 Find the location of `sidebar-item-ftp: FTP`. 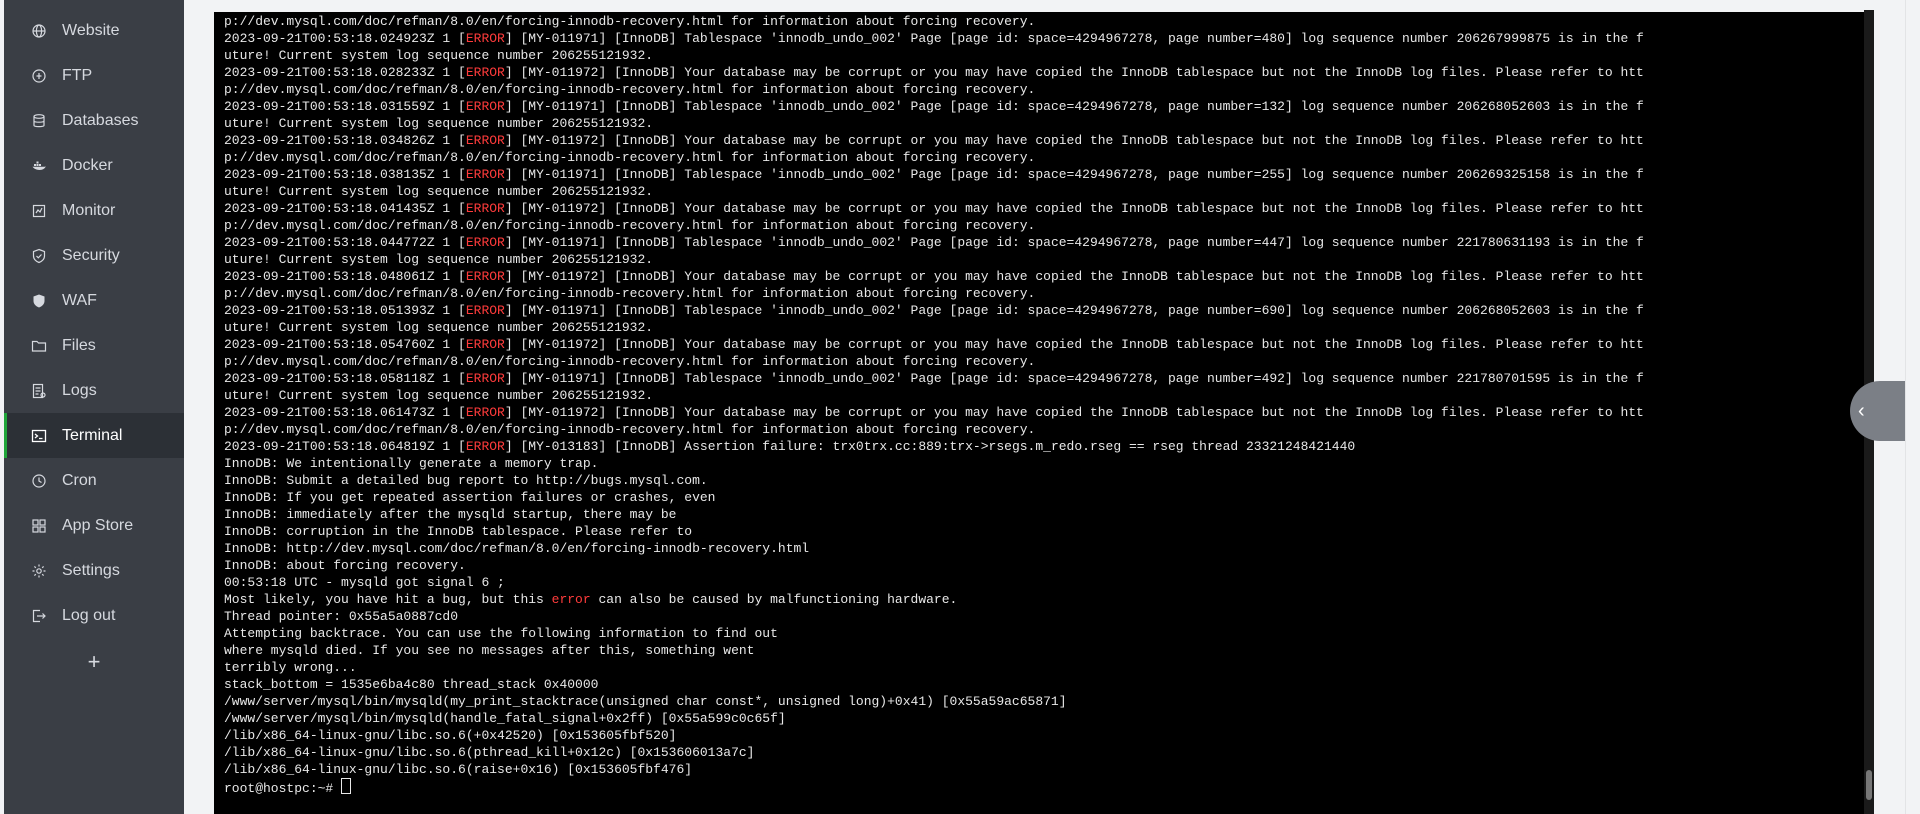

sidebar-item-ftp: FTP is located at coordinates (94, 75).